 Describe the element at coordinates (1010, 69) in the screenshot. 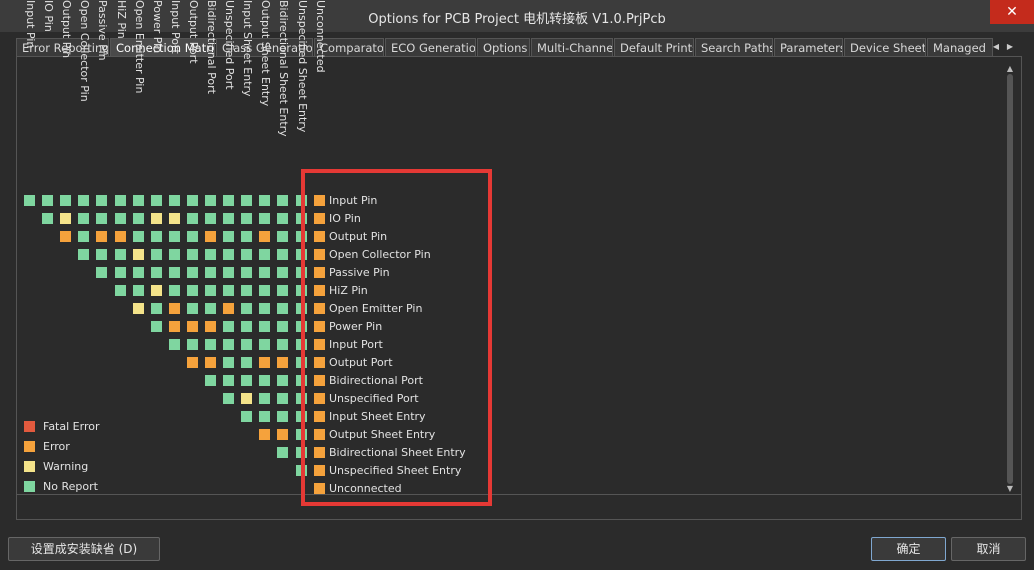

I see `scroll-up-icon: ▲` at that location.